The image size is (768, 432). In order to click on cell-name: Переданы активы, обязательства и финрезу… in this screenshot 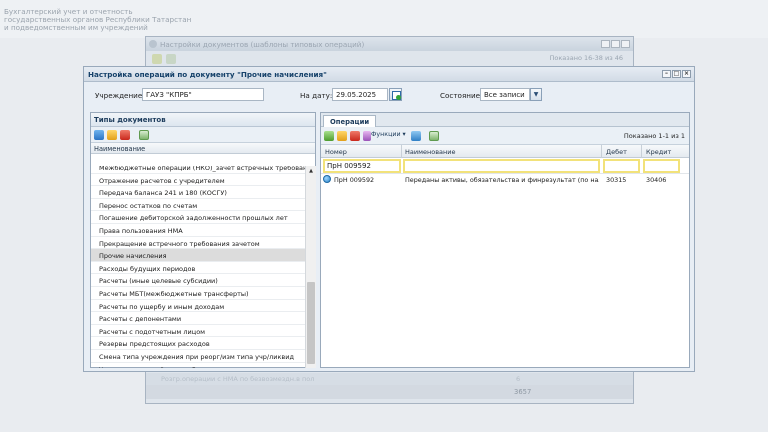, I will do `click(502, 180)`.